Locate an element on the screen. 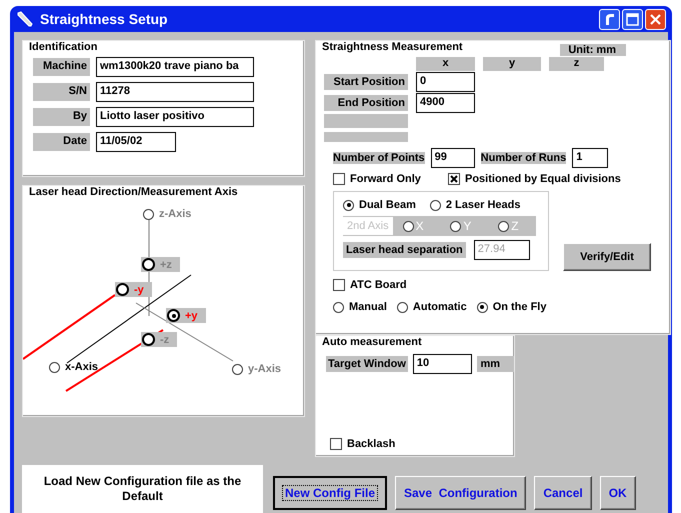 The image size is (681, 513). unit-label: mm is located at coordinates (495, 364).